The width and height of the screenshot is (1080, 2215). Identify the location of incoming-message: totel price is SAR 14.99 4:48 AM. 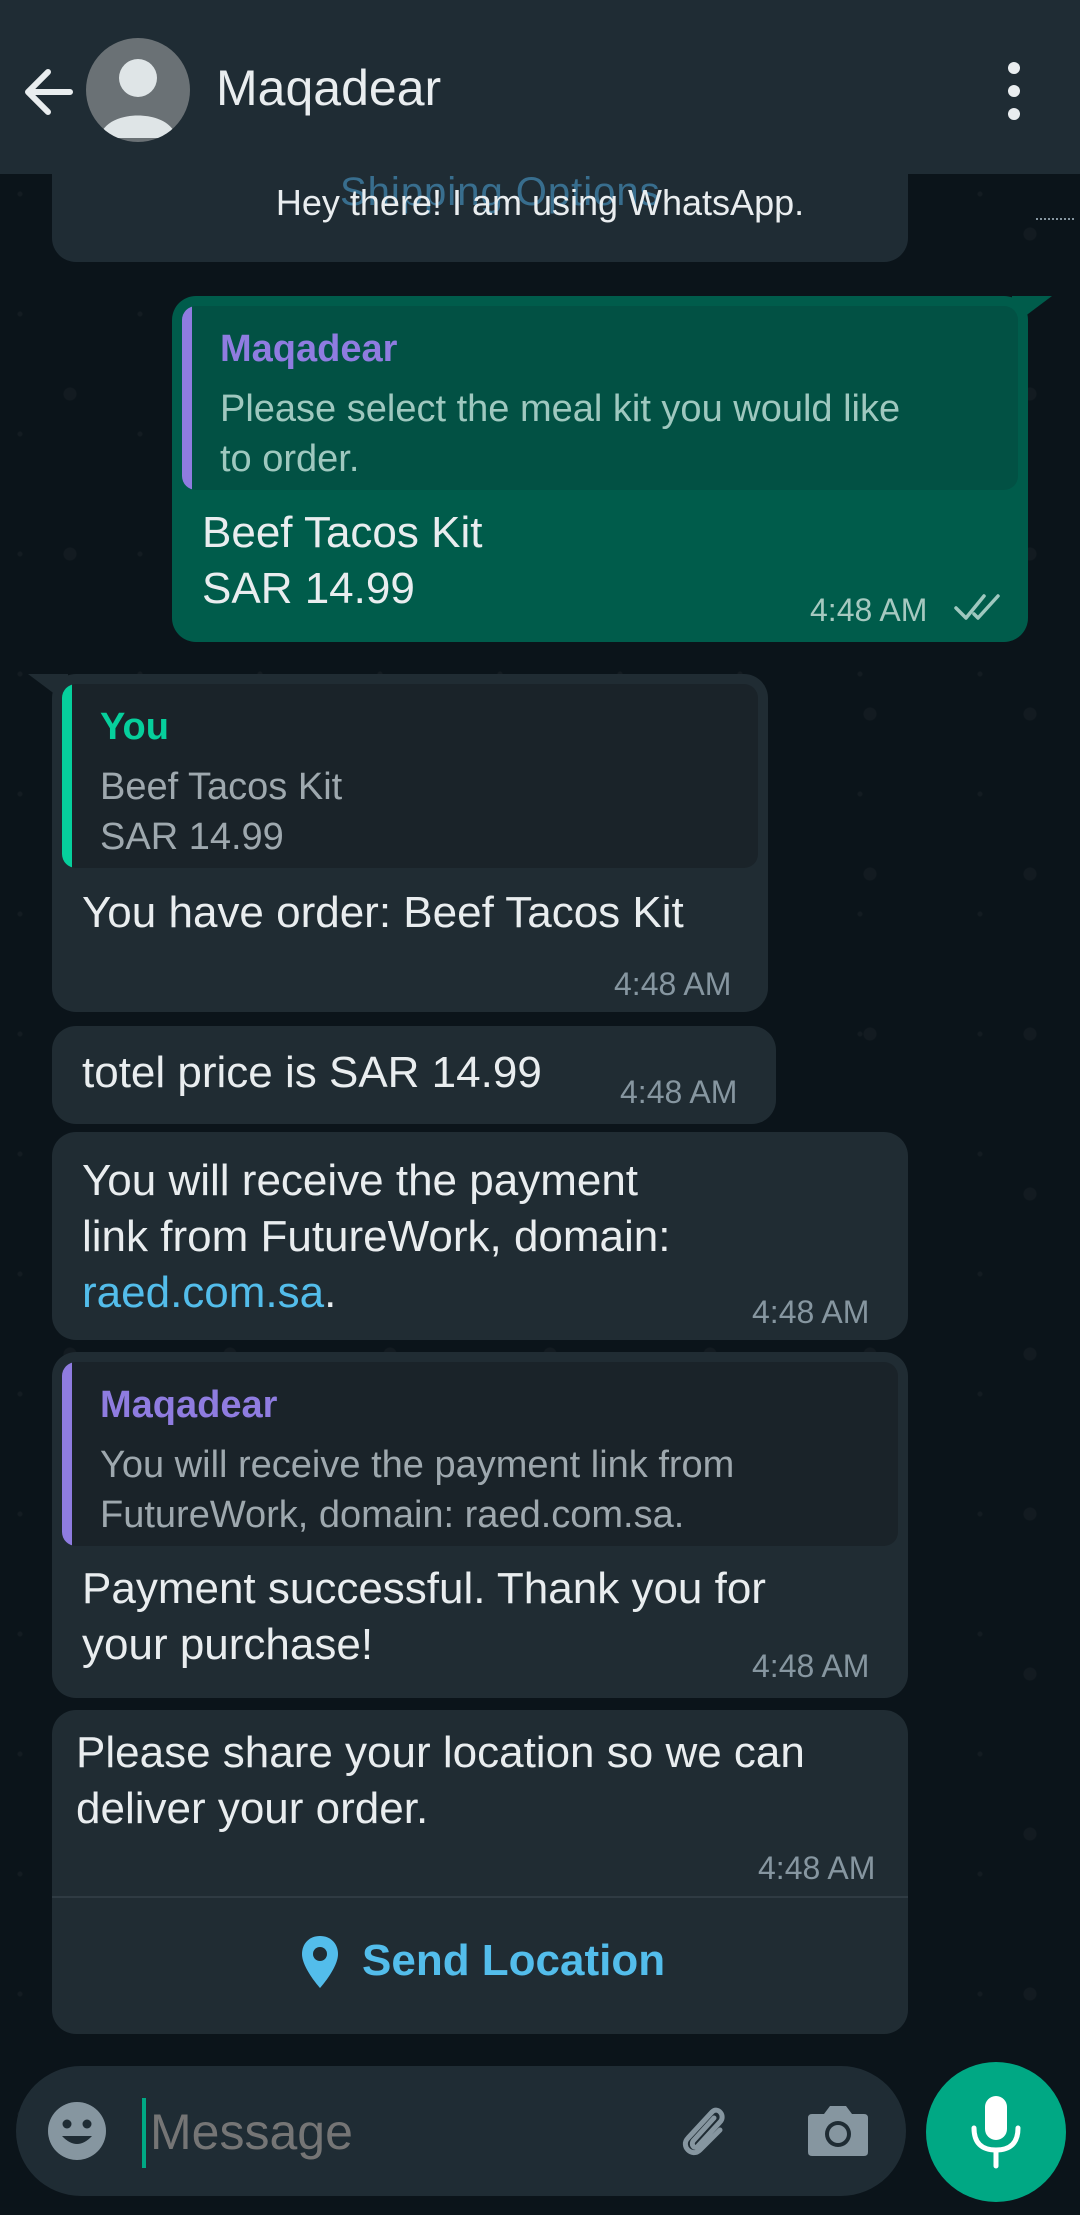
(414, 1075).